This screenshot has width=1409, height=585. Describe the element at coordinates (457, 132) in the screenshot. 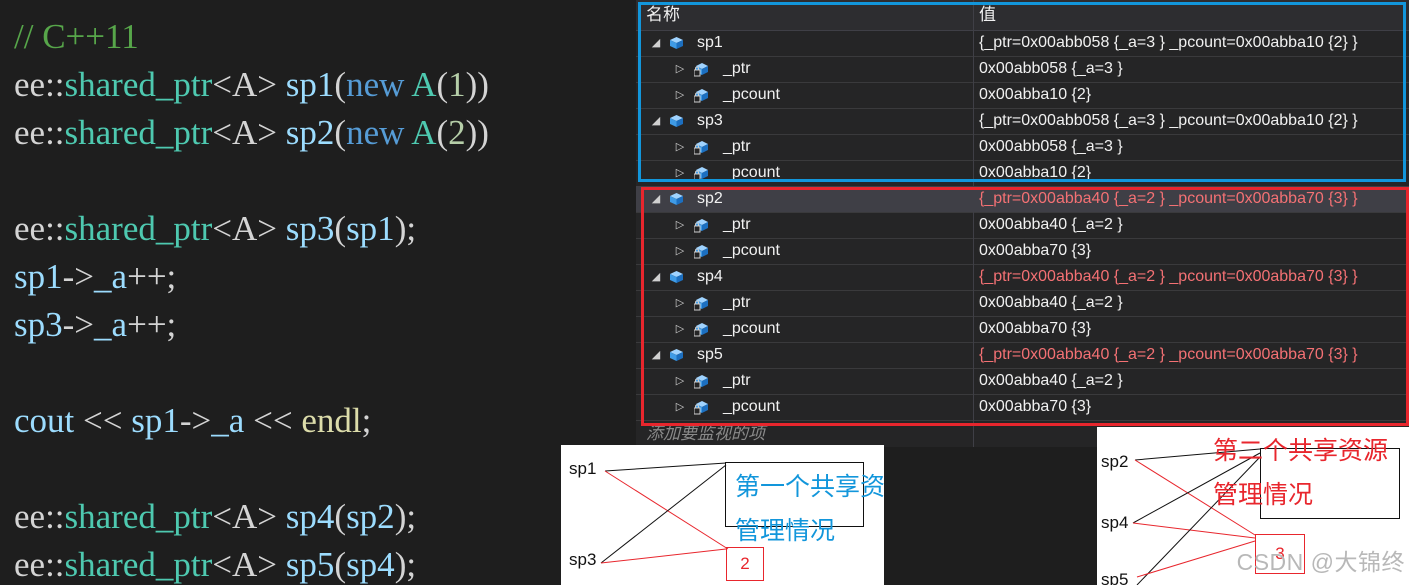

I see `code-token: 2` at that location.